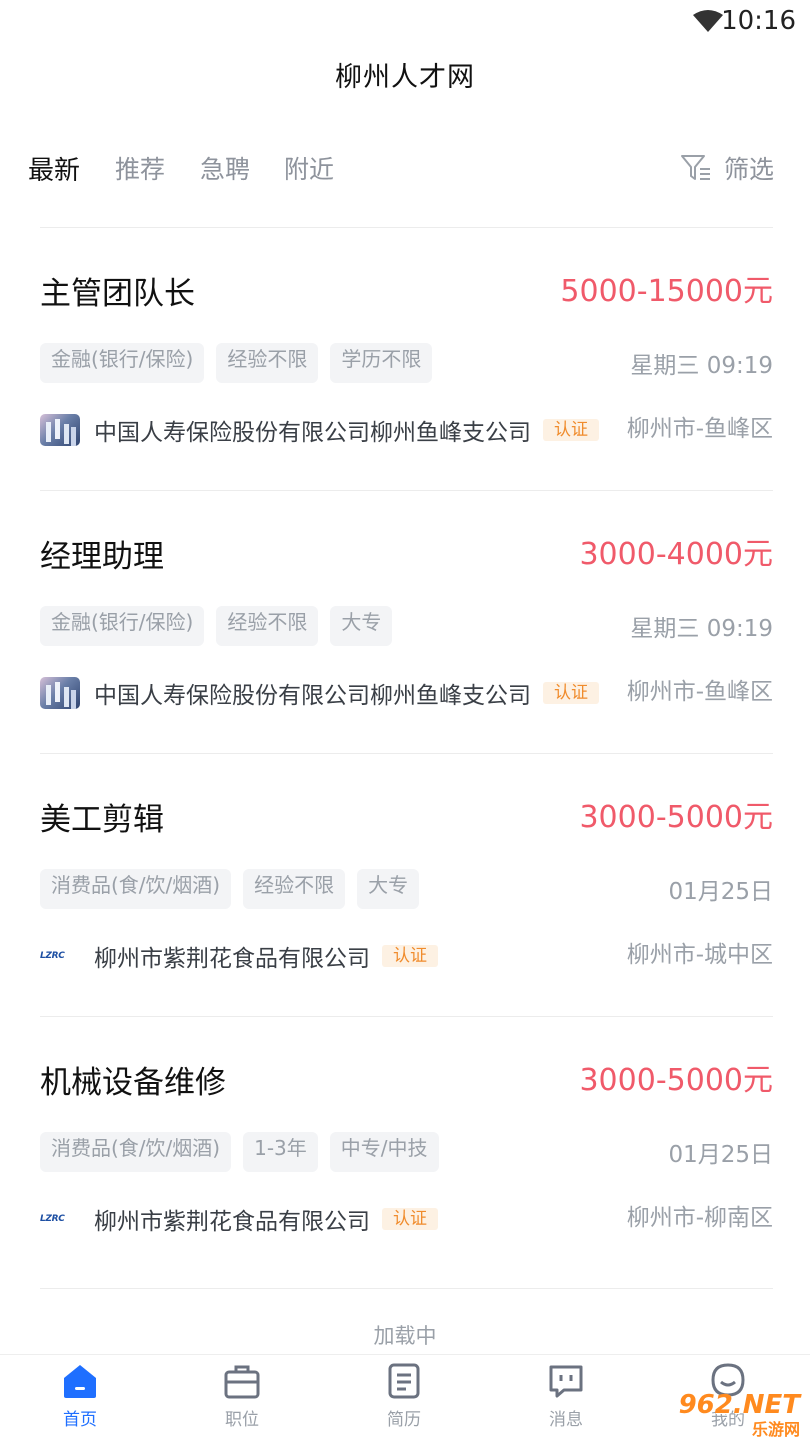 The height and width of the screenshot is (1440, 810). I want to click on job-salary: 5000-15000元, so click(666, 291).